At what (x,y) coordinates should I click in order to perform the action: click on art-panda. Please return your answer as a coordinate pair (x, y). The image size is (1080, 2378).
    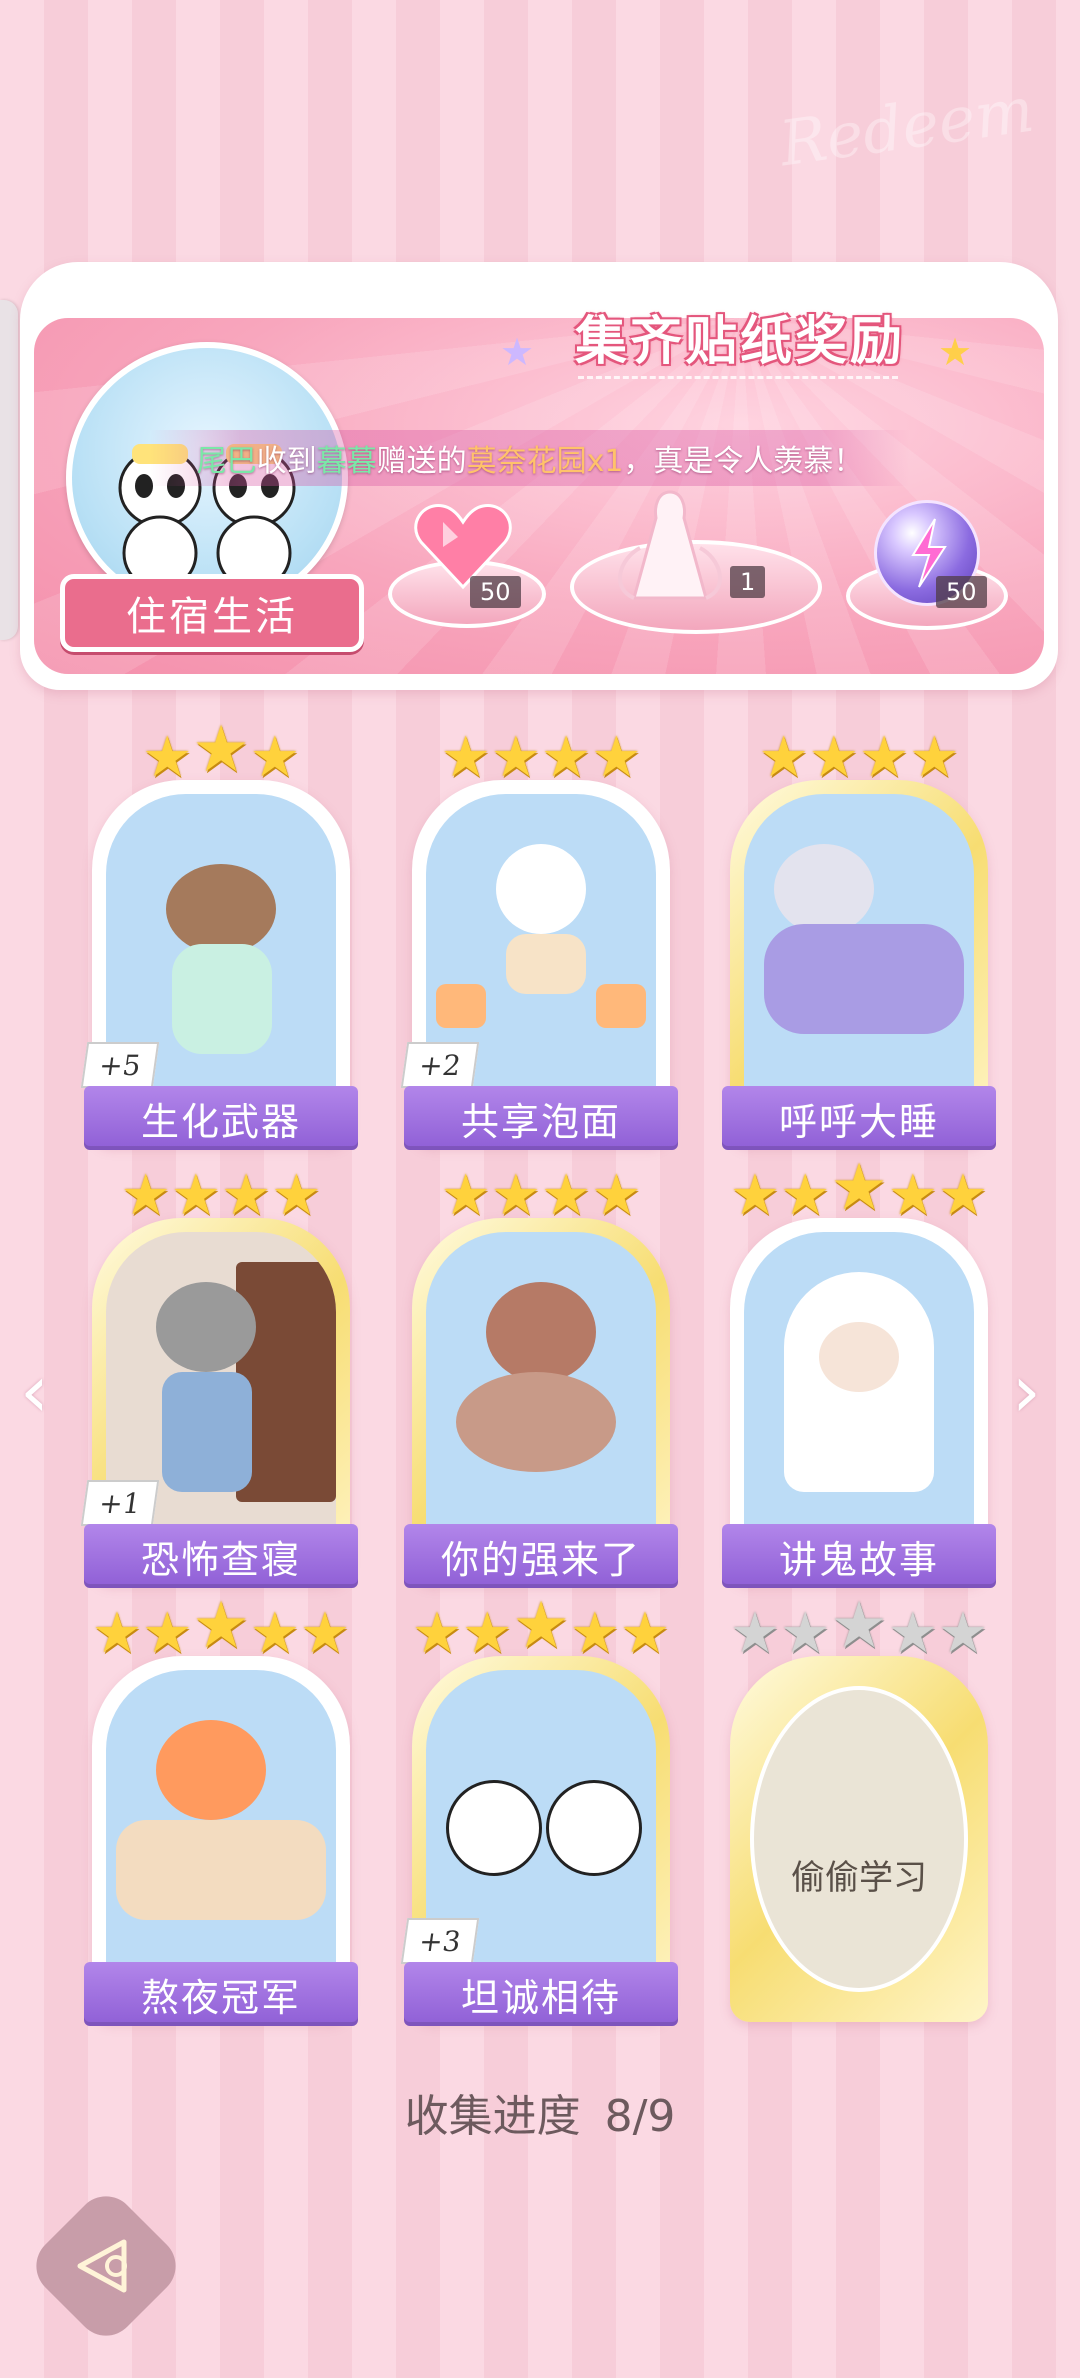
    Looking at the image, I should click on (594, 1828).